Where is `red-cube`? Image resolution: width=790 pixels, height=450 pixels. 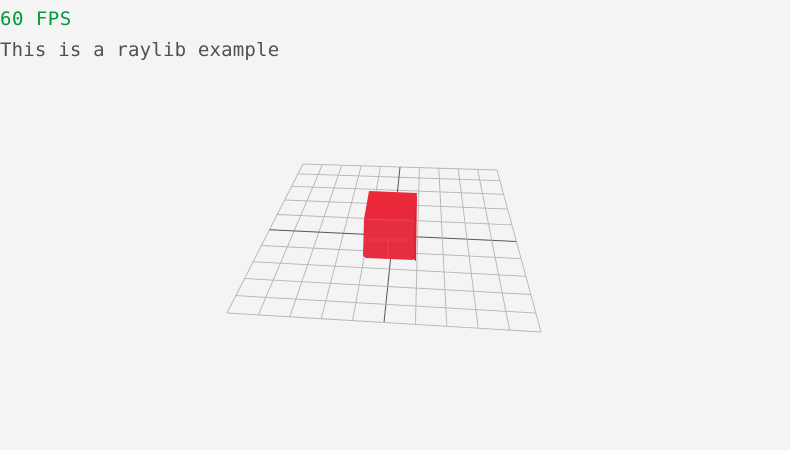
red-cube is located at coordinates (390, 226).